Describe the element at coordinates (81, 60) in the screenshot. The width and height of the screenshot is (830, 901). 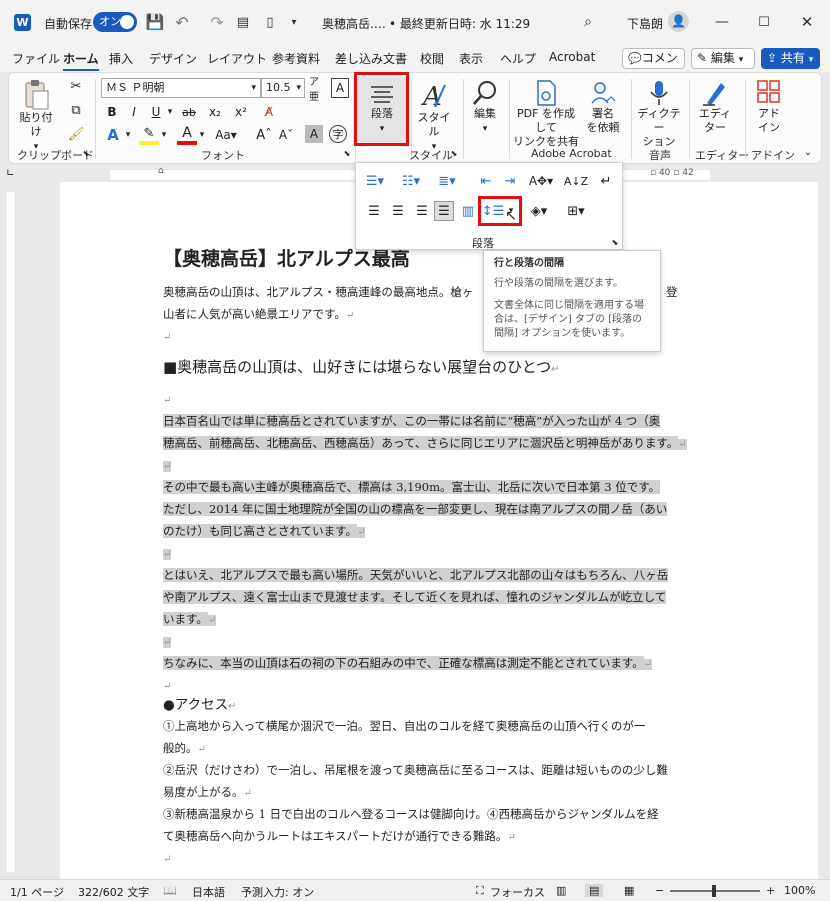
I see `tab-home: ホーム` at that location.